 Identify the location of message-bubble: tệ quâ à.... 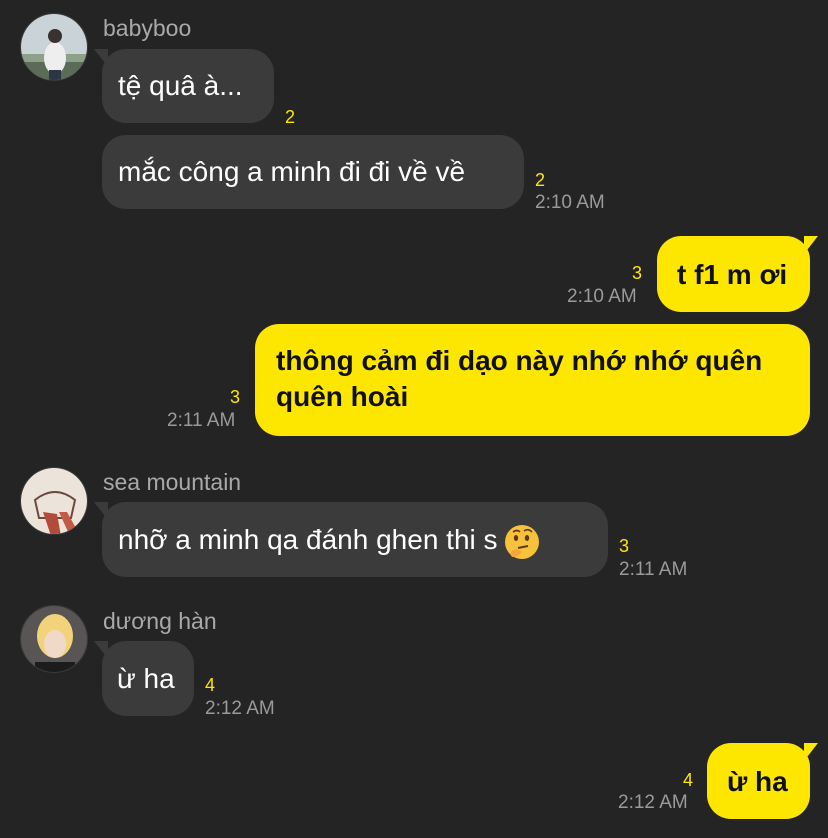
(184, 86).